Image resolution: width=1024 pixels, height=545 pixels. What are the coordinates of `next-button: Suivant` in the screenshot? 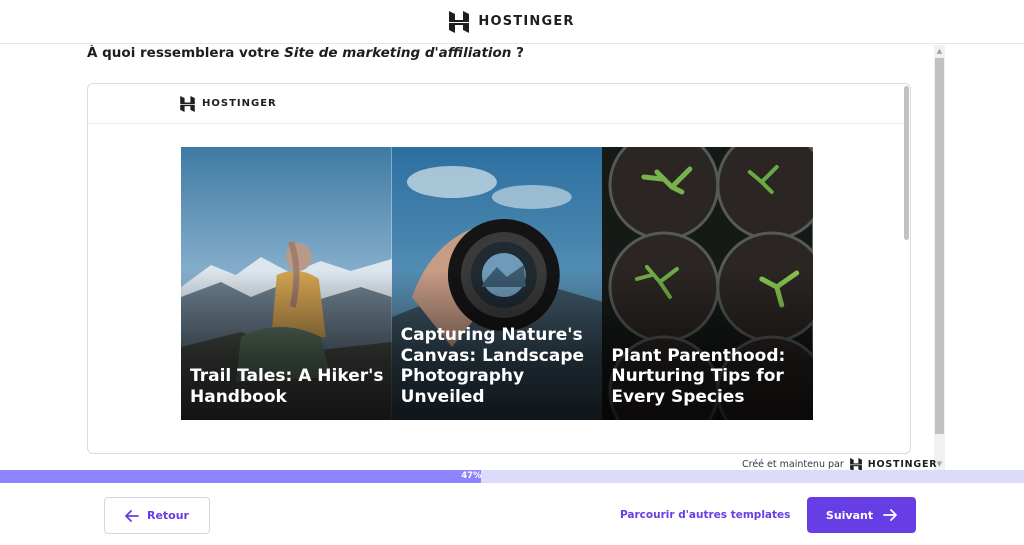 It's located at (861, 515).